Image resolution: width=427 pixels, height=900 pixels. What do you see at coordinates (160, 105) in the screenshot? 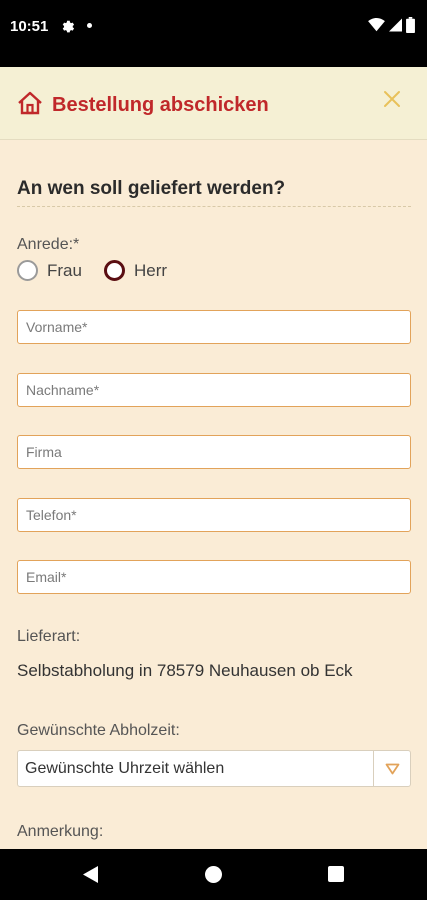
I see `dialog-title: Bestellung abschicken` at bounding box center [160, 105].